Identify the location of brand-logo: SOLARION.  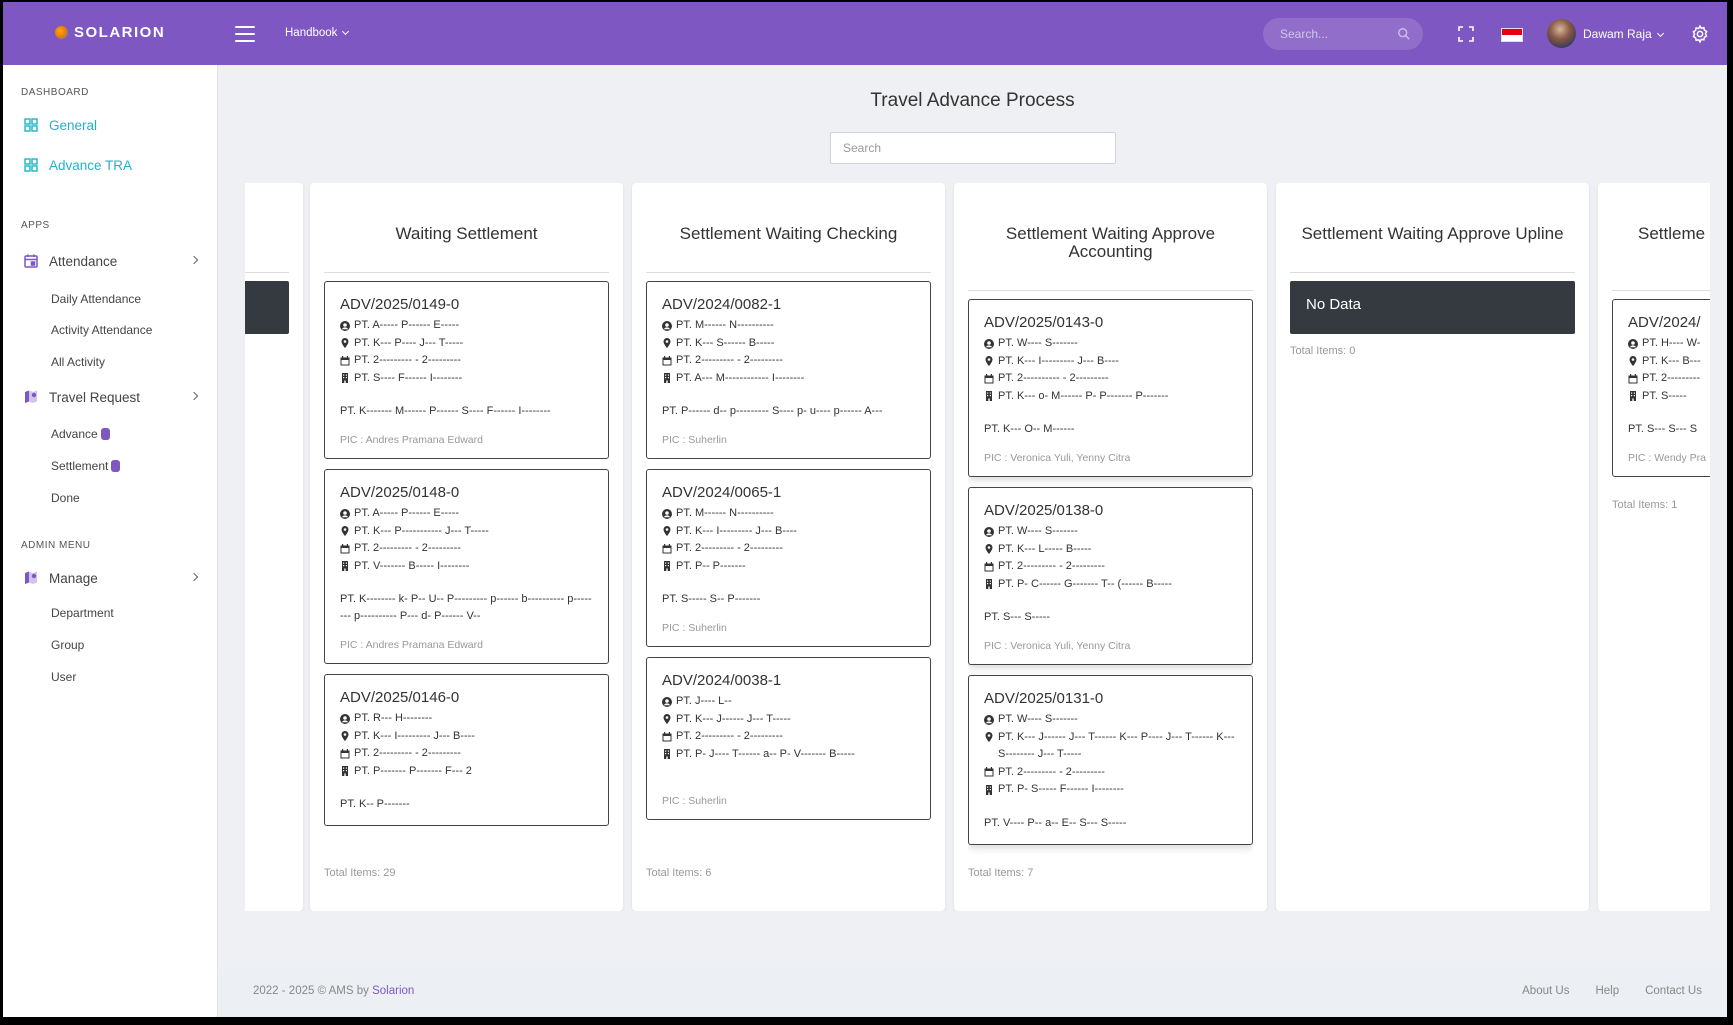
(110, 32).